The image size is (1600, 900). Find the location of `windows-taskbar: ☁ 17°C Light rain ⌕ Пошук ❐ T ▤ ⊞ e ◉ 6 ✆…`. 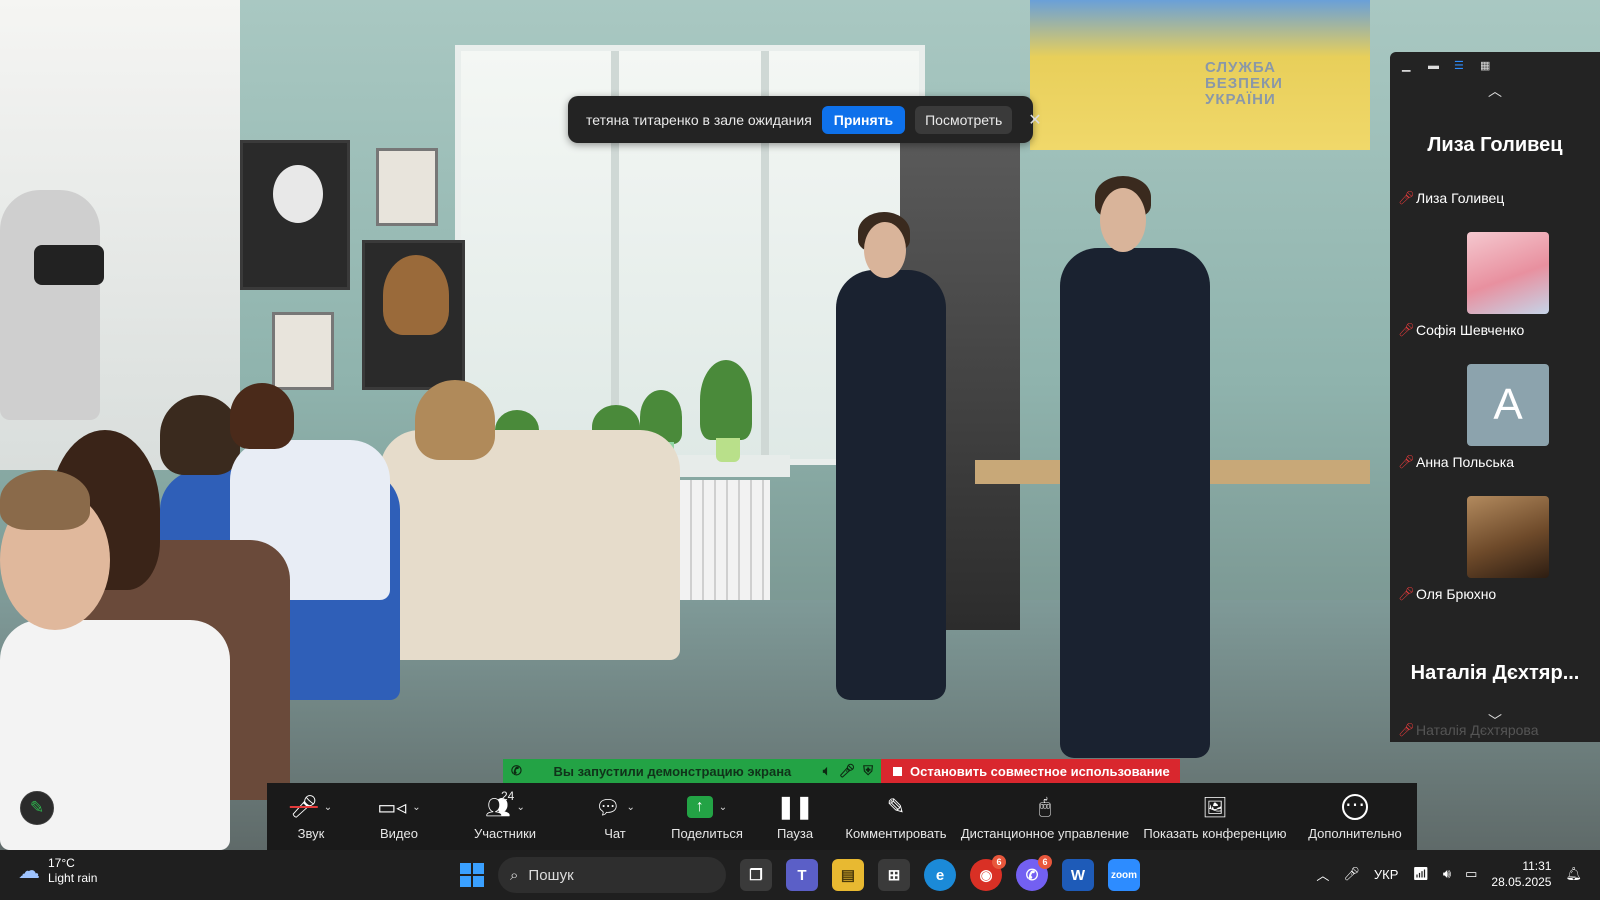

windows-taskbar: ☁ 17°C Light rain ⌕ Пошук ❐ T ▤ ⊞ e ◉ 6 ✆… is located at coordinates (800, 875).